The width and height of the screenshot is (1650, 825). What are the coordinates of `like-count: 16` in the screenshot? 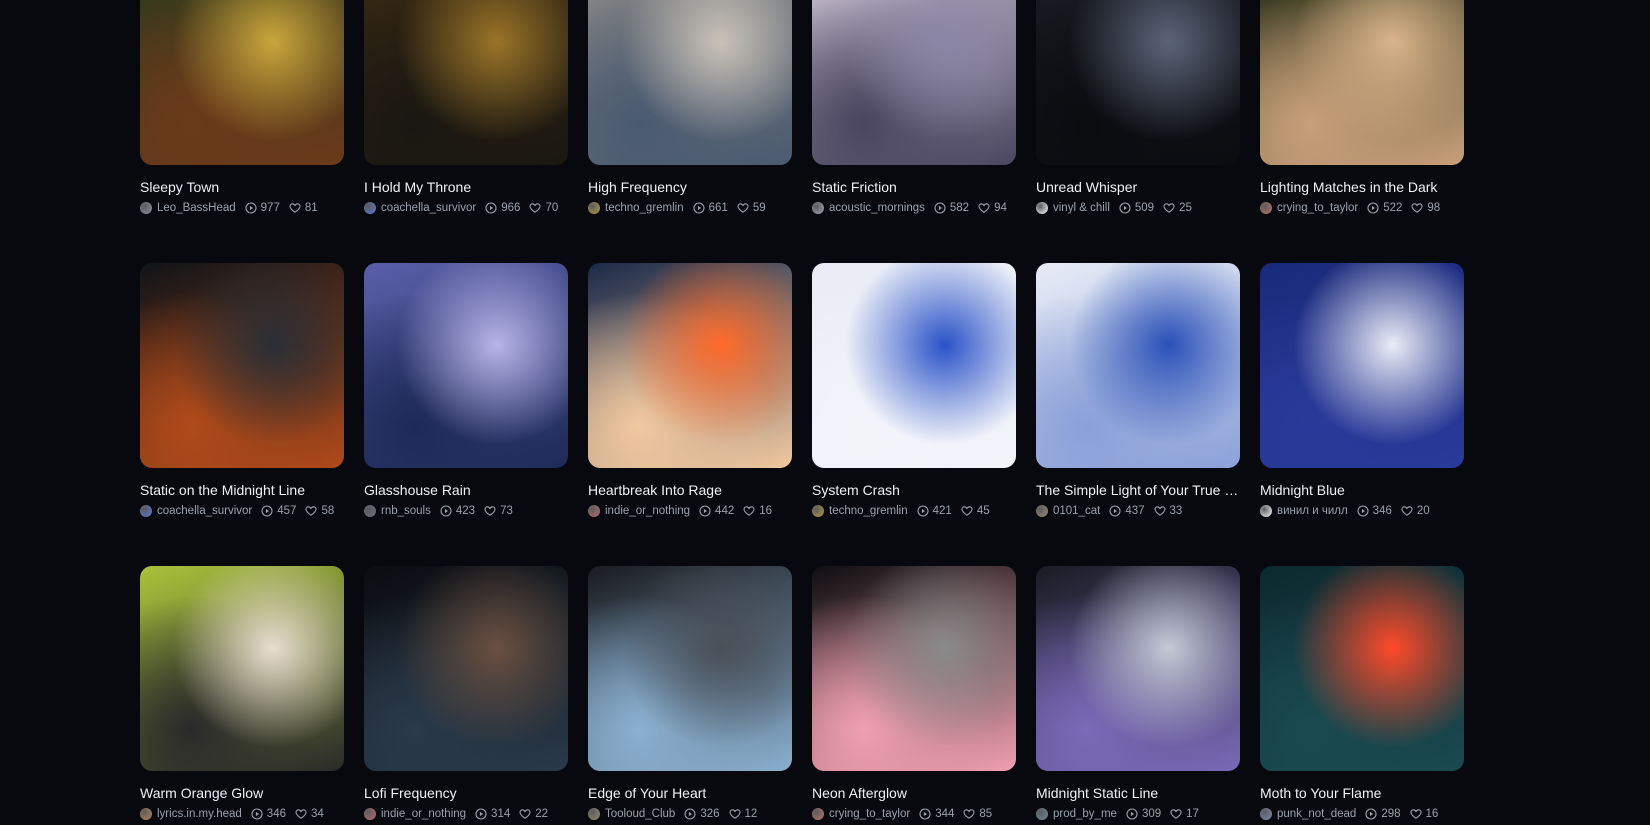 It's located at (1423, 814).